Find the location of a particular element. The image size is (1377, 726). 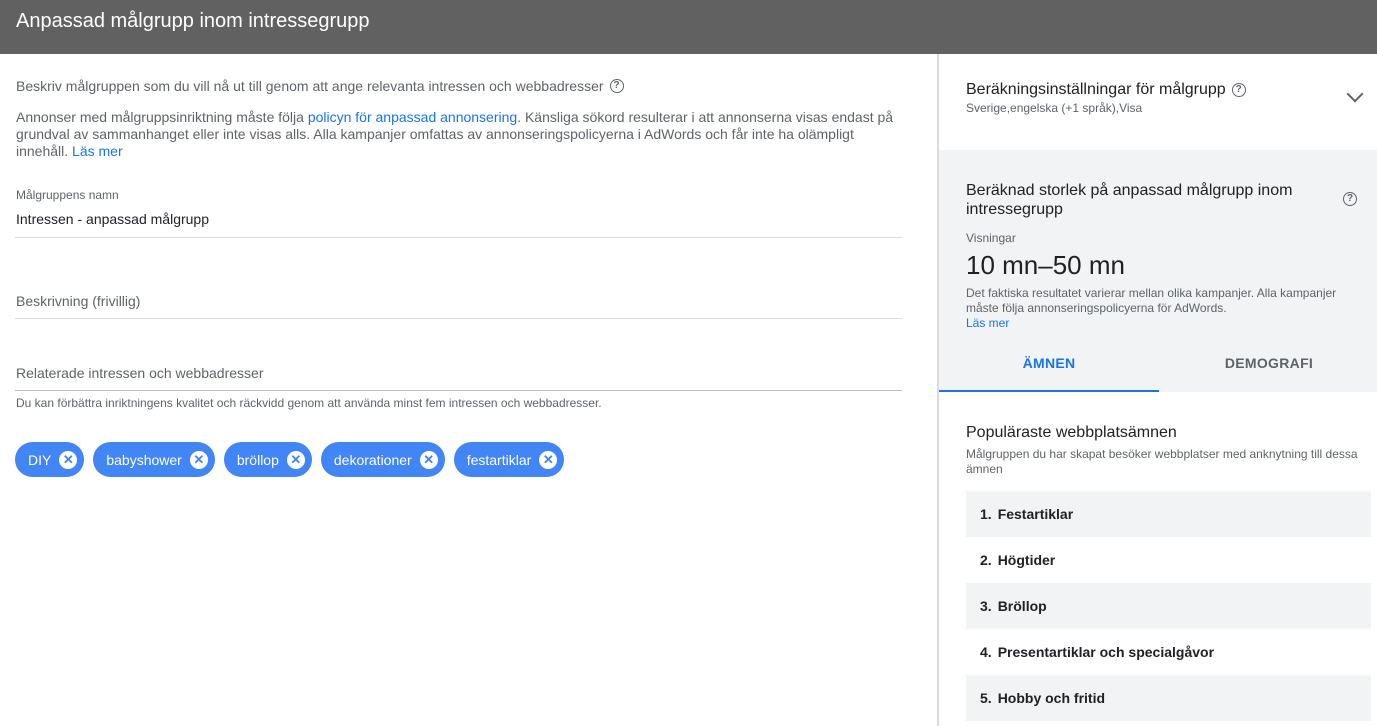

list-item: 2. Högtider is located at coordinates (1168, 560).